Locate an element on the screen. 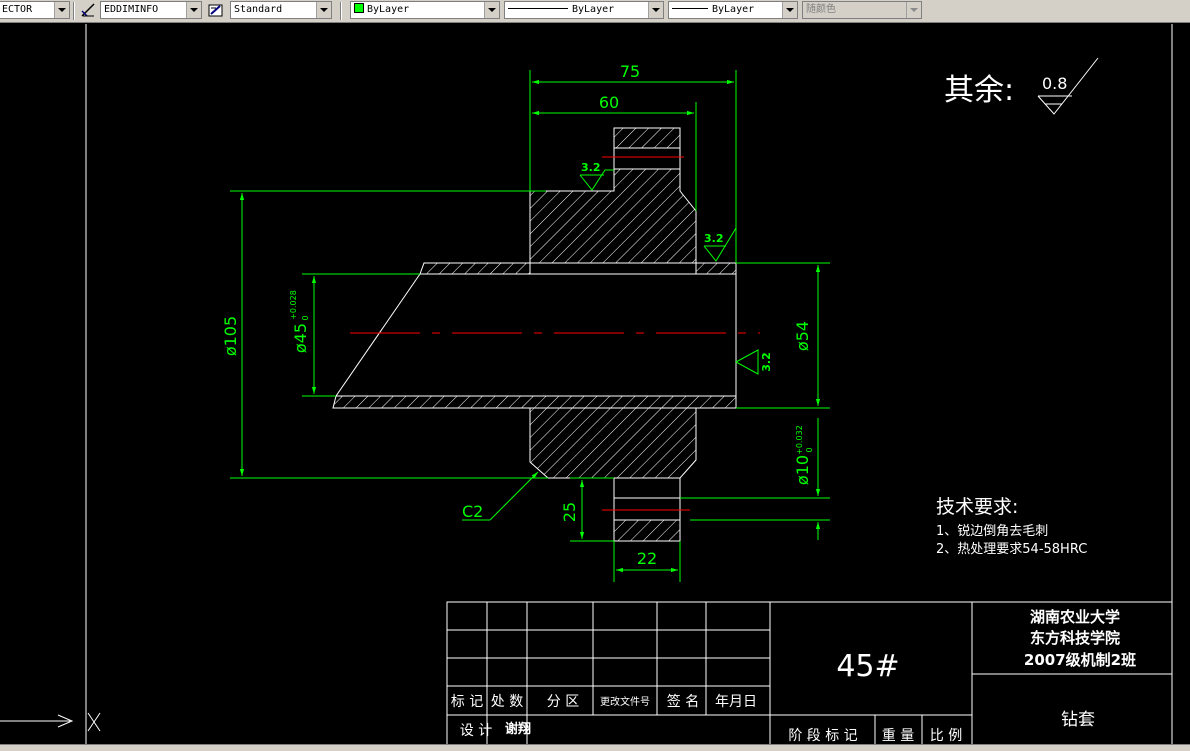 The width and height of the screenshot is (1190, 751). roughness-a-label: 3.2 is located at coordinates (591, 167).